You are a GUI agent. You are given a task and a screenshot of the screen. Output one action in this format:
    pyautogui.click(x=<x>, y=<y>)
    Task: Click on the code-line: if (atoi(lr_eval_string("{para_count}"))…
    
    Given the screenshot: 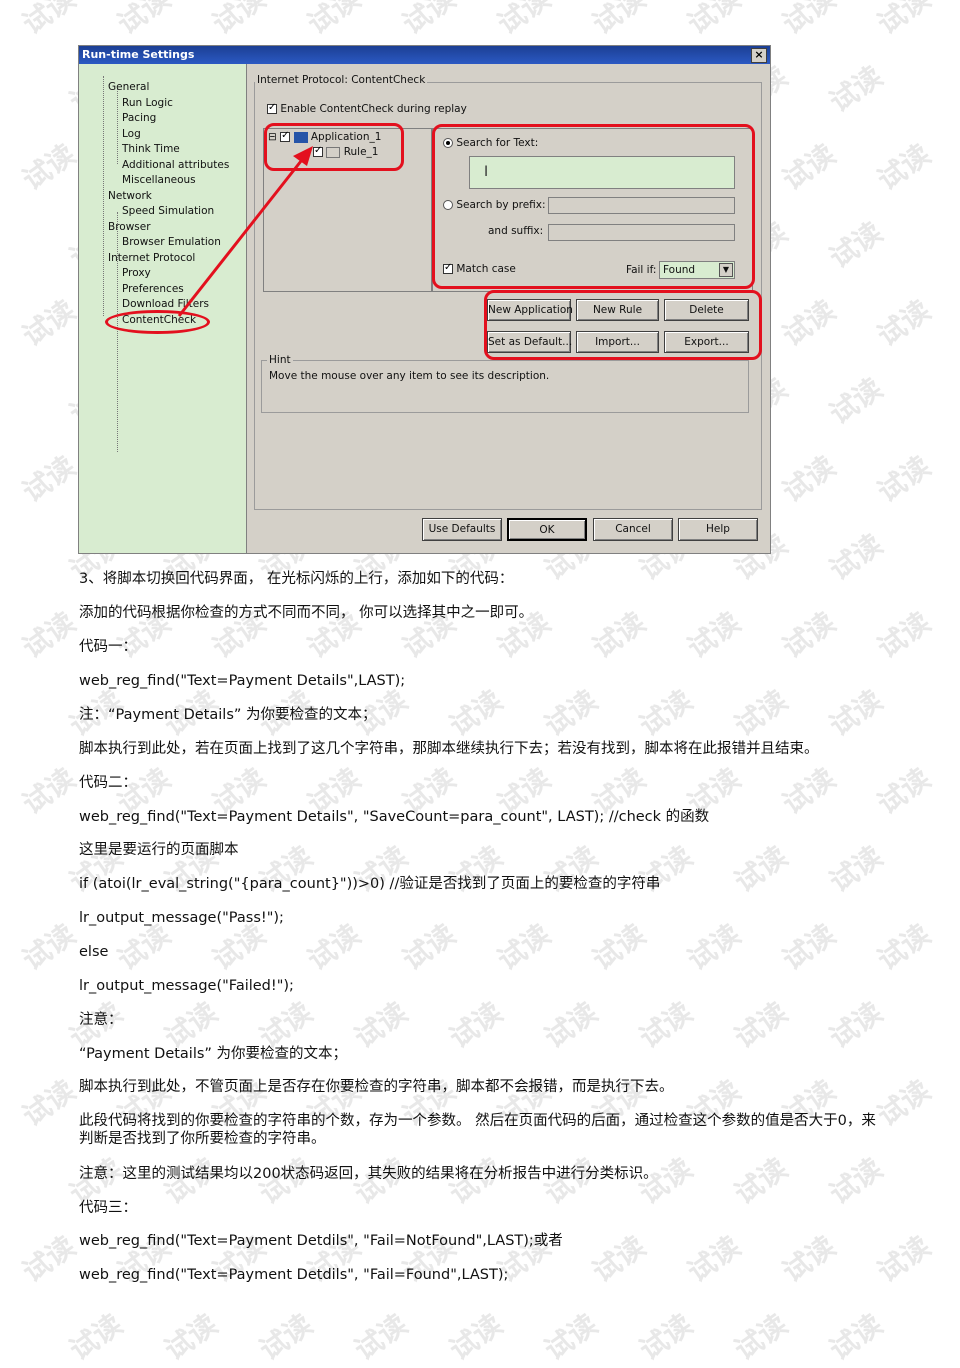 What is the action you would take?
    pyautogui.click(x=370, y=884)
    